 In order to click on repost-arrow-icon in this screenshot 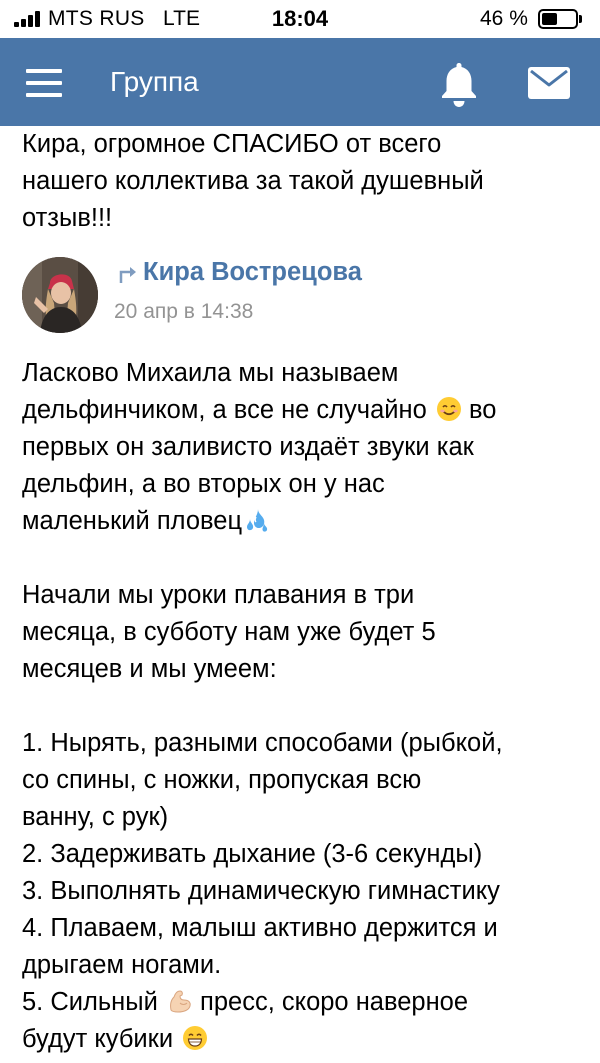, I will do `click(129, 274)`.